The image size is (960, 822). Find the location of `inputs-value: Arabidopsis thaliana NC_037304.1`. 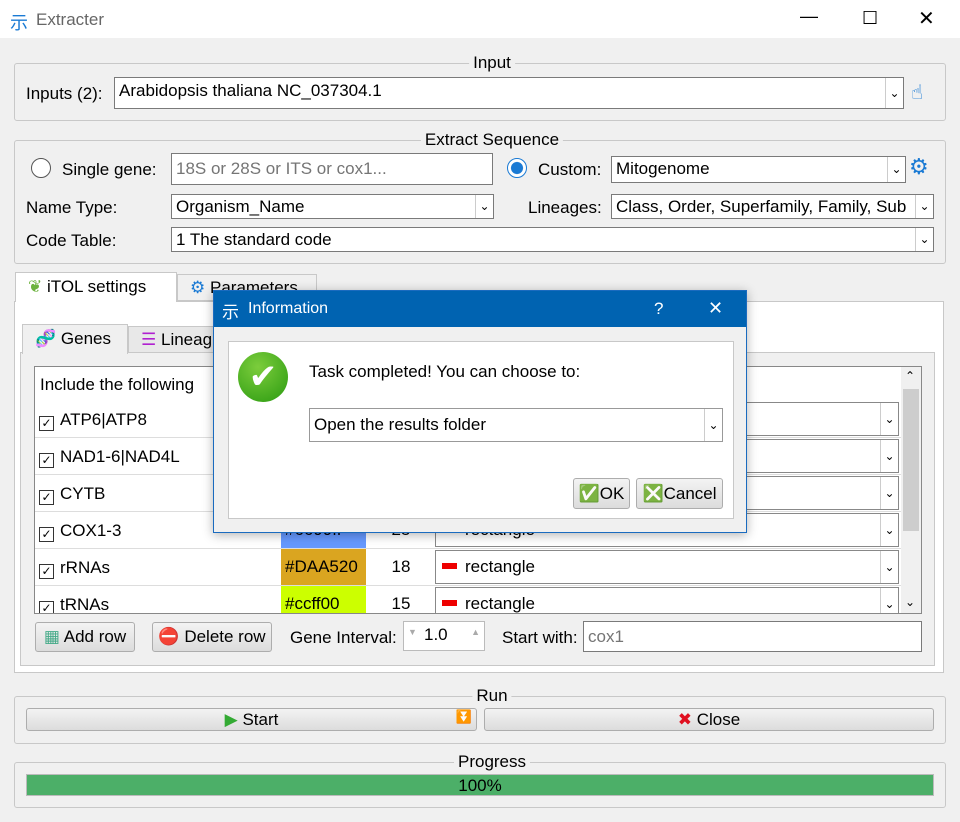

inputs-value: Arabidopsis thaliana NC_037304.1 is located at coordinates (250, 90).